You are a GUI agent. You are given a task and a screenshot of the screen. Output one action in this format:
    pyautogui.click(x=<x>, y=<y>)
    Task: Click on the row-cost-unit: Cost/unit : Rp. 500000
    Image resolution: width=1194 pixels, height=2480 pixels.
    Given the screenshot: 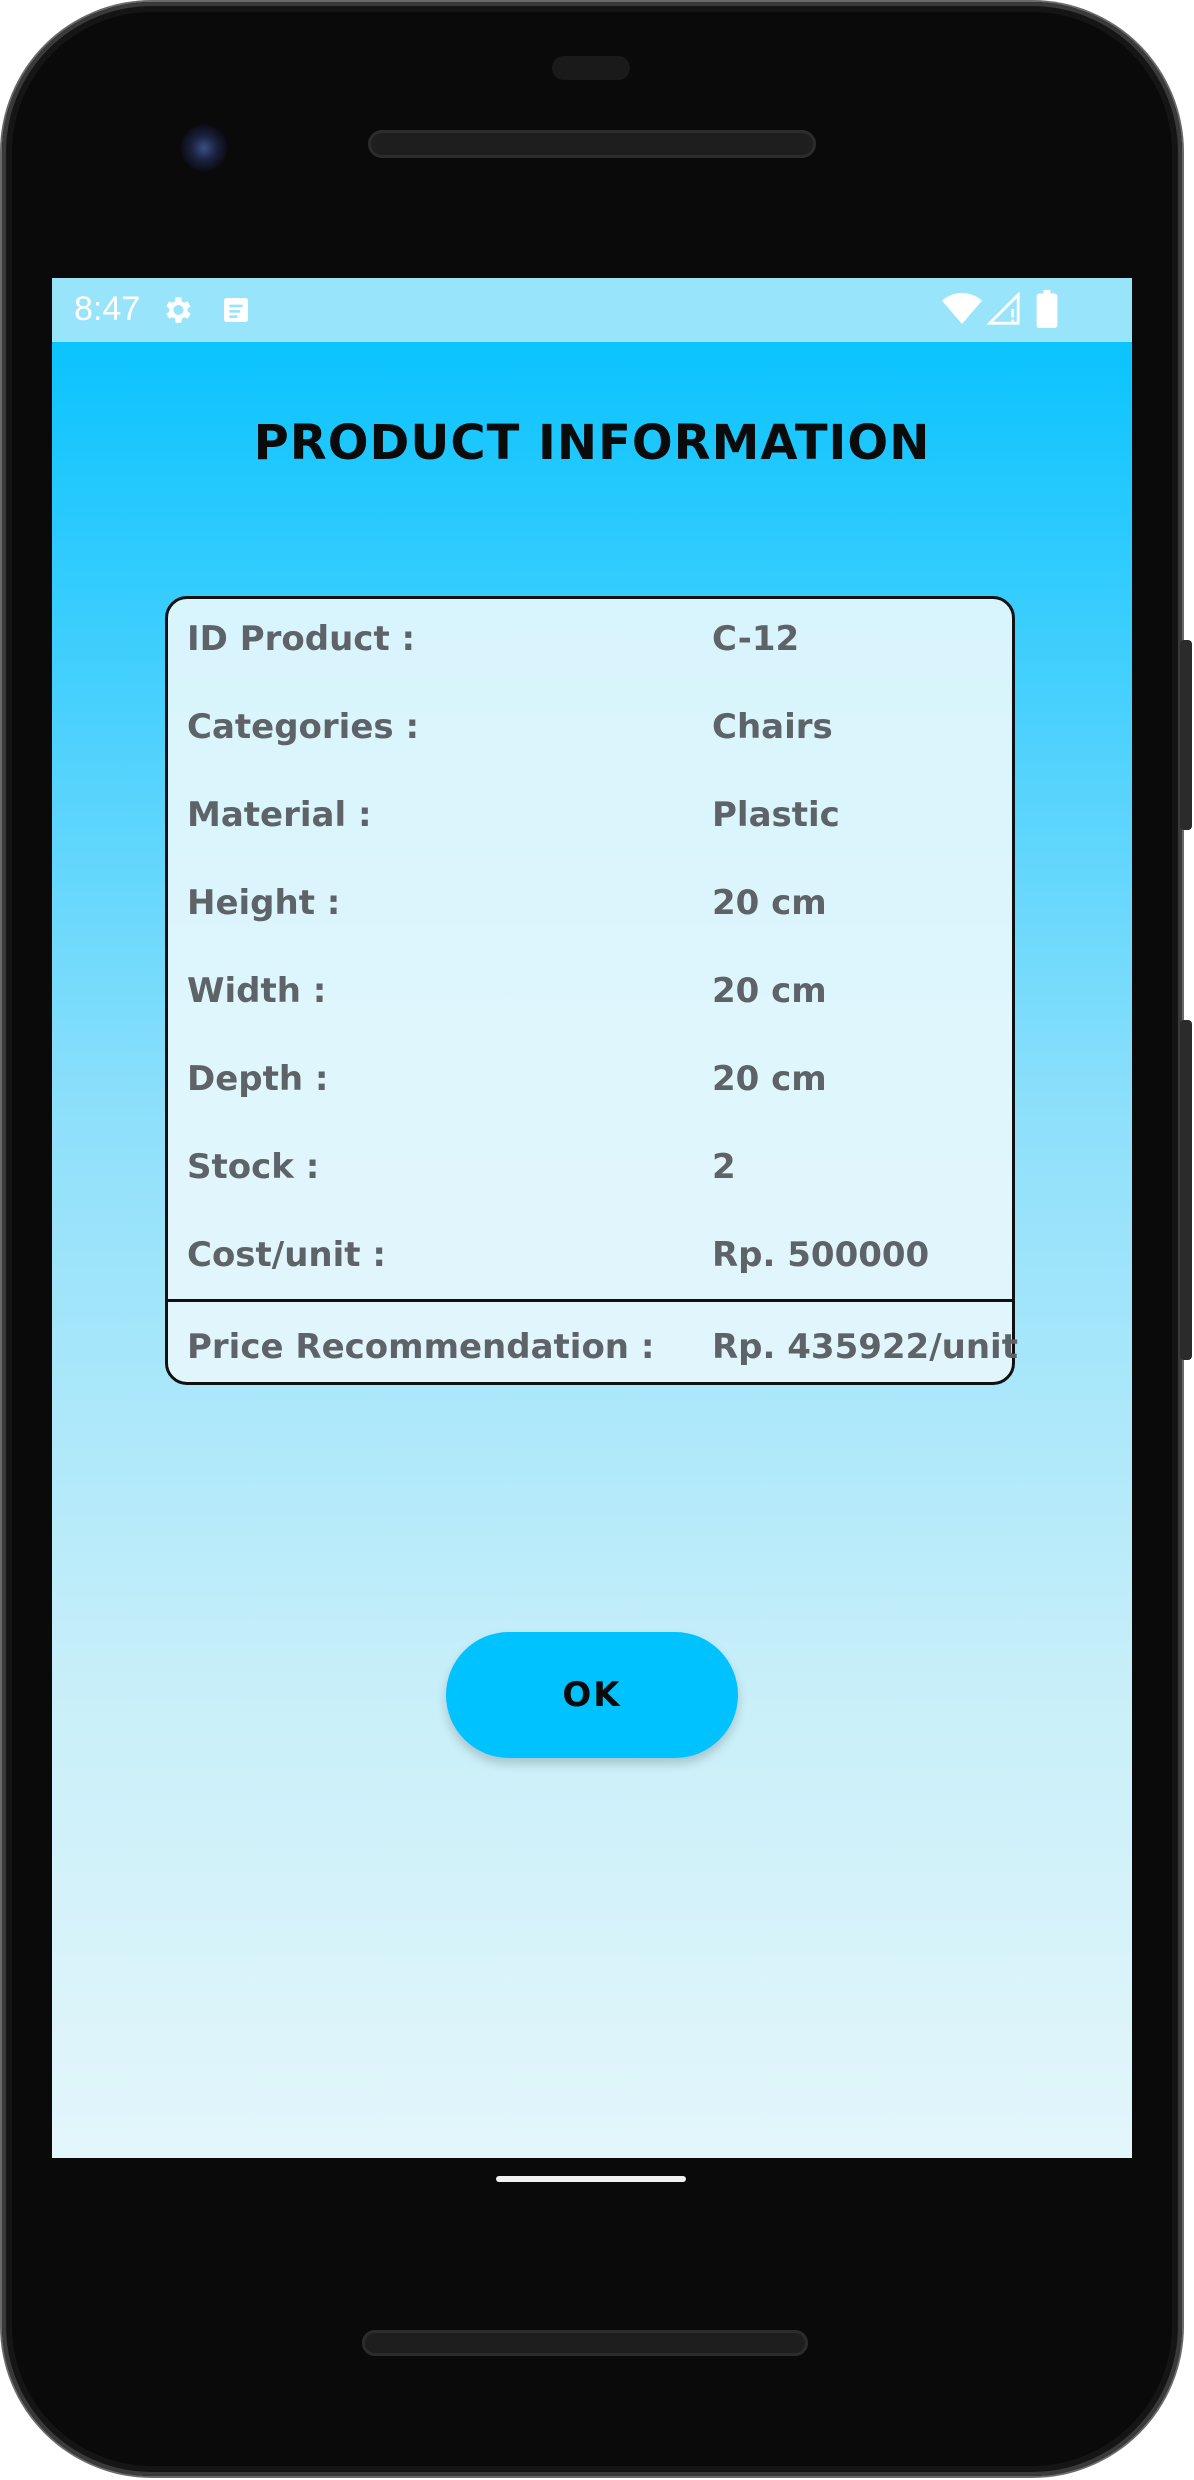 What is the action you would take?
    pyautogui.click(x=590, y=1265)
    